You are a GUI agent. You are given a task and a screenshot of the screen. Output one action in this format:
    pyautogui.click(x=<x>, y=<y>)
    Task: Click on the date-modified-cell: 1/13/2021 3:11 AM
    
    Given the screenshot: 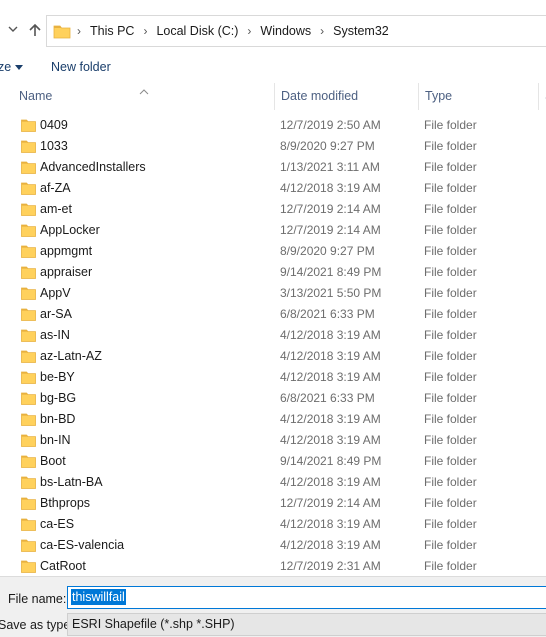 What is the action you would take?
    pyautogui.click(x=330, y=167)
    